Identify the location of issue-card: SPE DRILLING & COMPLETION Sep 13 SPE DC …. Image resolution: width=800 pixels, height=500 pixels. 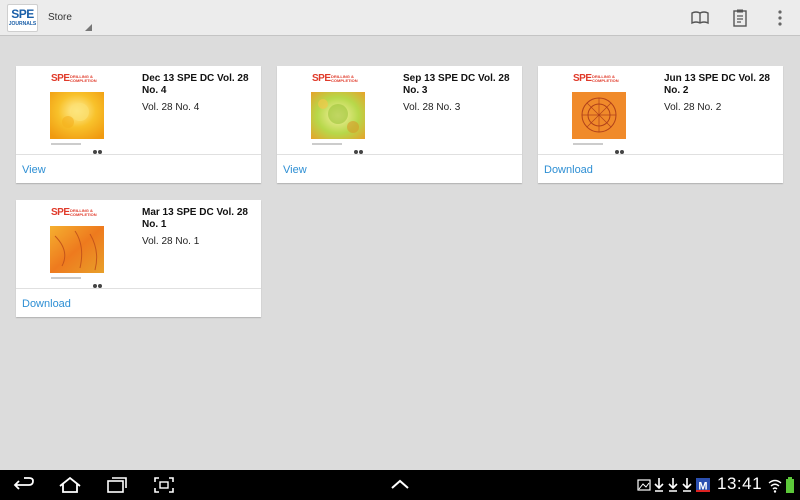
(399, 124).